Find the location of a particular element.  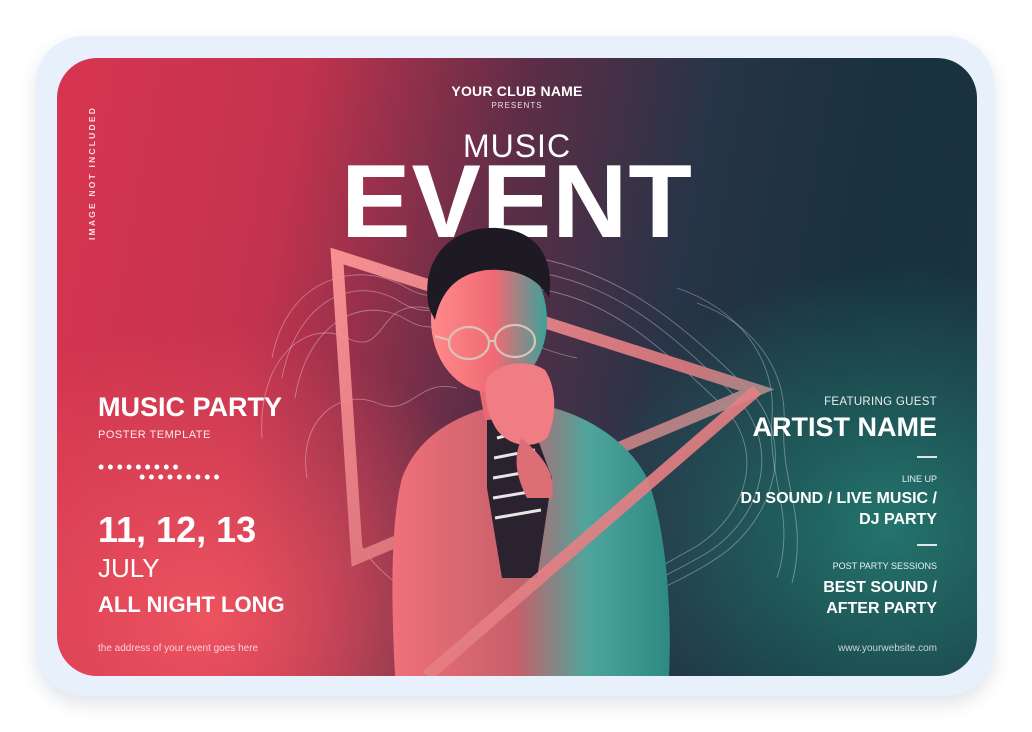

event-tagline: ALL NIGHT LONG is located at coordinates (191, 604).